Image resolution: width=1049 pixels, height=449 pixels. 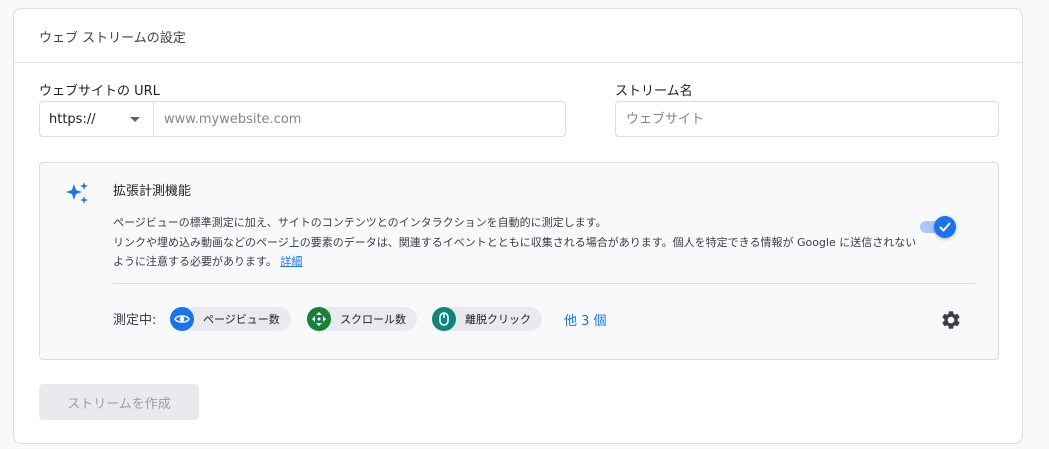 I want to click on stream-name-input, so click(x=807, y=119).